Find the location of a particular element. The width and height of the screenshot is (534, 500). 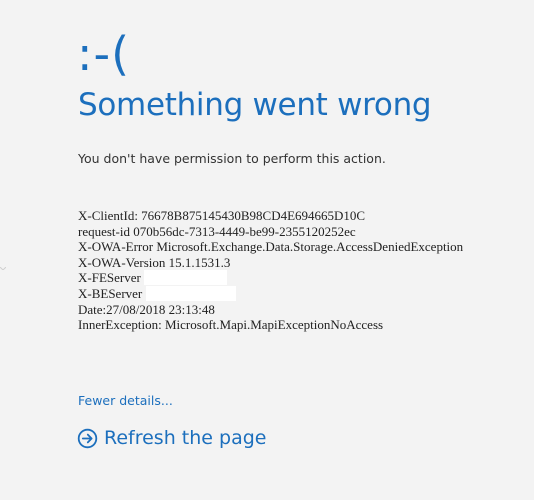

refresh-page-label: Refresh the page is located at coordinates (185, 438).